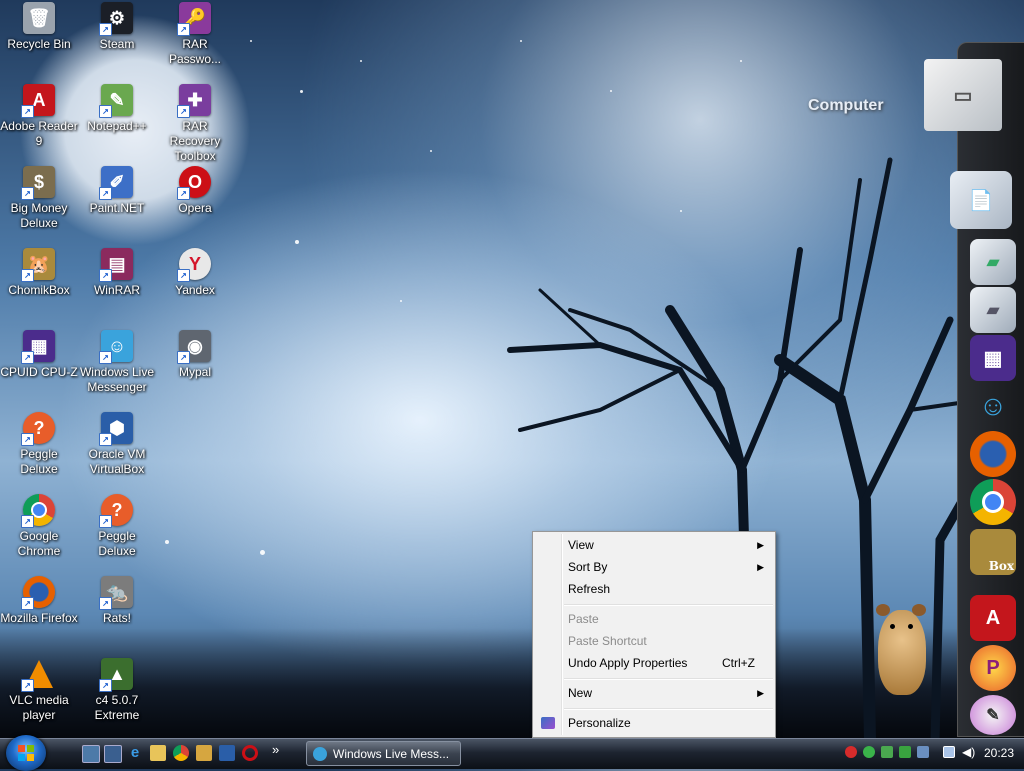 The image size is (1024, 771). Describe the element at coordinates (116, 429) in the screenshot. I see `virtualbox-icon: ⬢ ↗` at that location.